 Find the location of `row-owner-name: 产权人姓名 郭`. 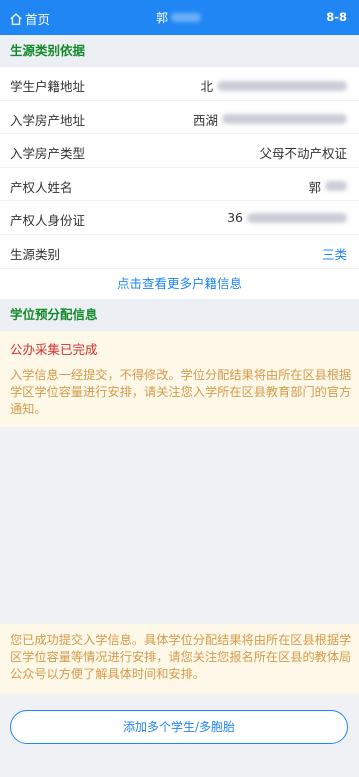

row-owner-name: 产权人姓名 郭 is located at coordinates (179, 185).